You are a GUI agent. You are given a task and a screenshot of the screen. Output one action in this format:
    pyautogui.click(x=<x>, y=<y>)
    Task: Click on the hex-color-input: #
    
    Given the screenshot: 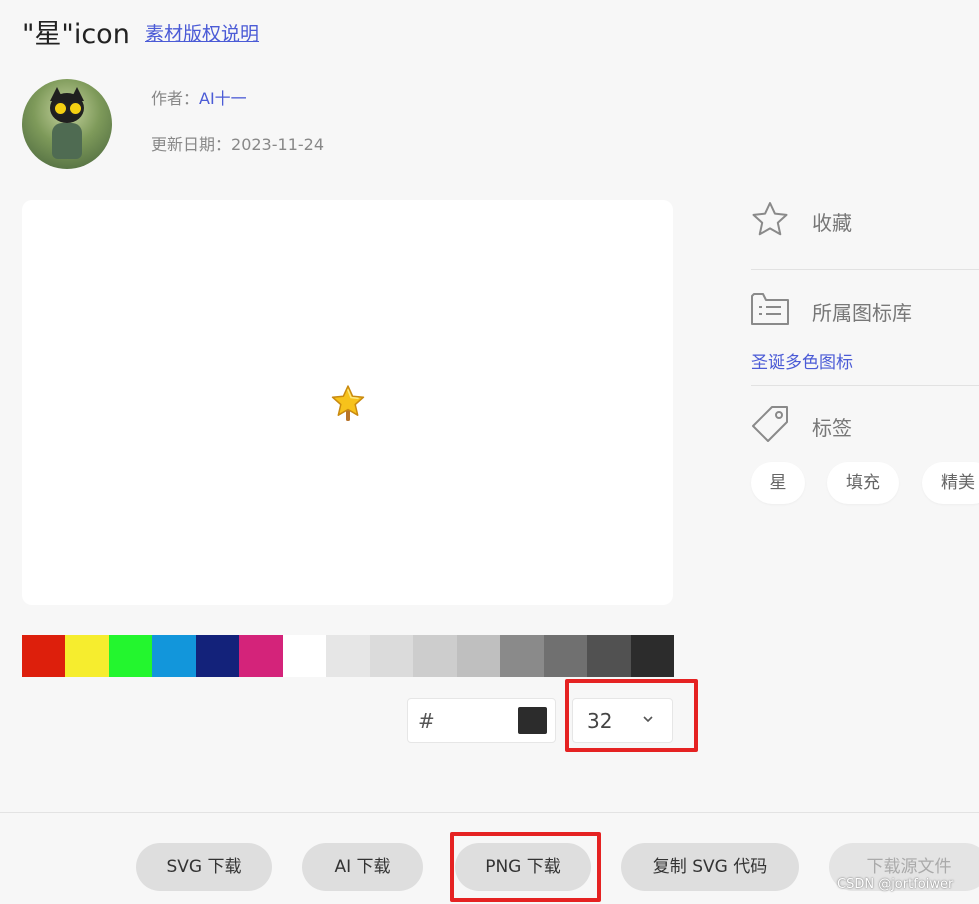 What is the action you would take?
    pyautogui.click(x=481, y=720)
    